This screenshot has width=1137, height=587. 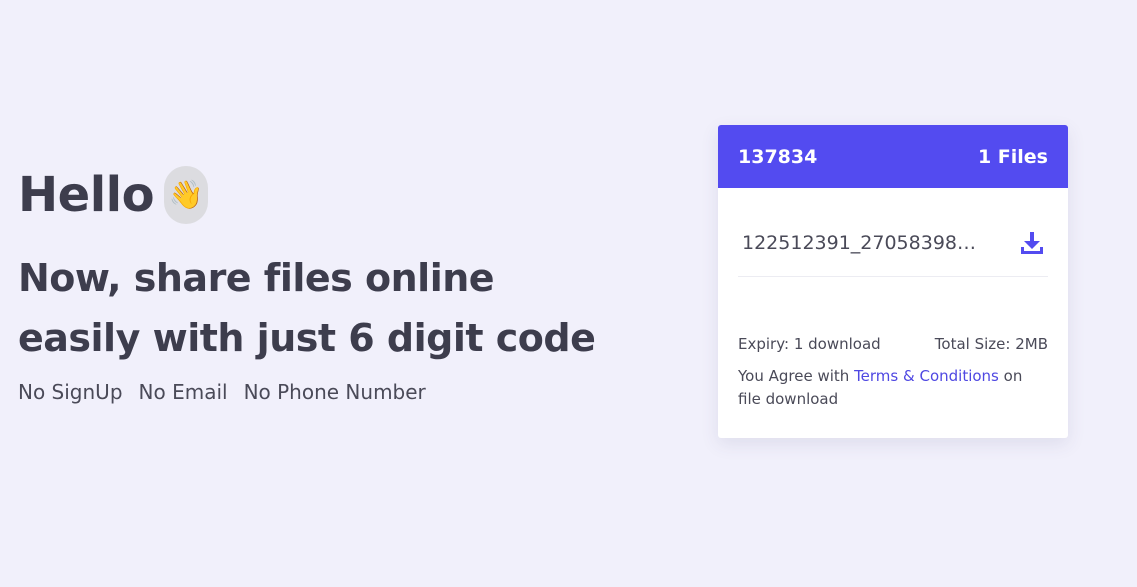 I want to click on feature-no-phone: No Phone Number, so click(x=334, y=392).